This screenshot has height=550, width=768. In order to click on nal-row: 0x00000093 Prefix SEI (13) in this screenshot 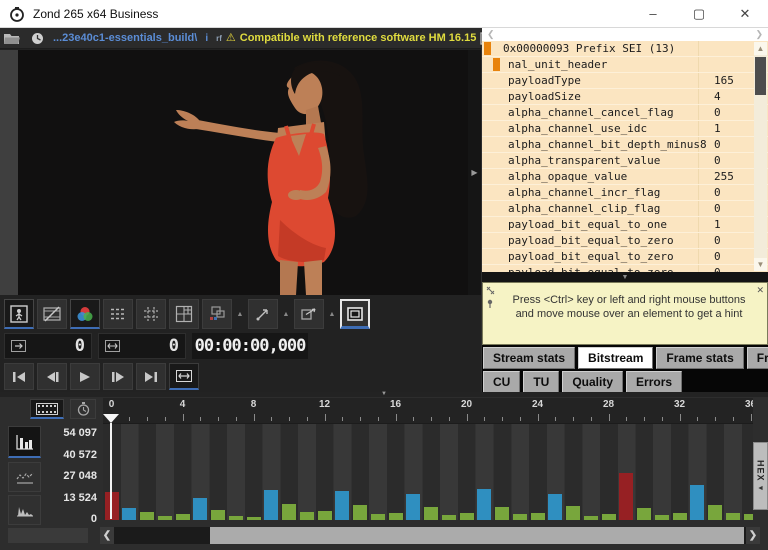, I will do `click(625, 49)`.